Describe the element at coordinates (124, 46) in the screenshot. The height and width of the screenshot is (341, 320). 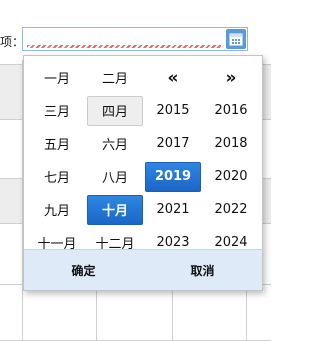
I see `spellcheck-underline` at that location.